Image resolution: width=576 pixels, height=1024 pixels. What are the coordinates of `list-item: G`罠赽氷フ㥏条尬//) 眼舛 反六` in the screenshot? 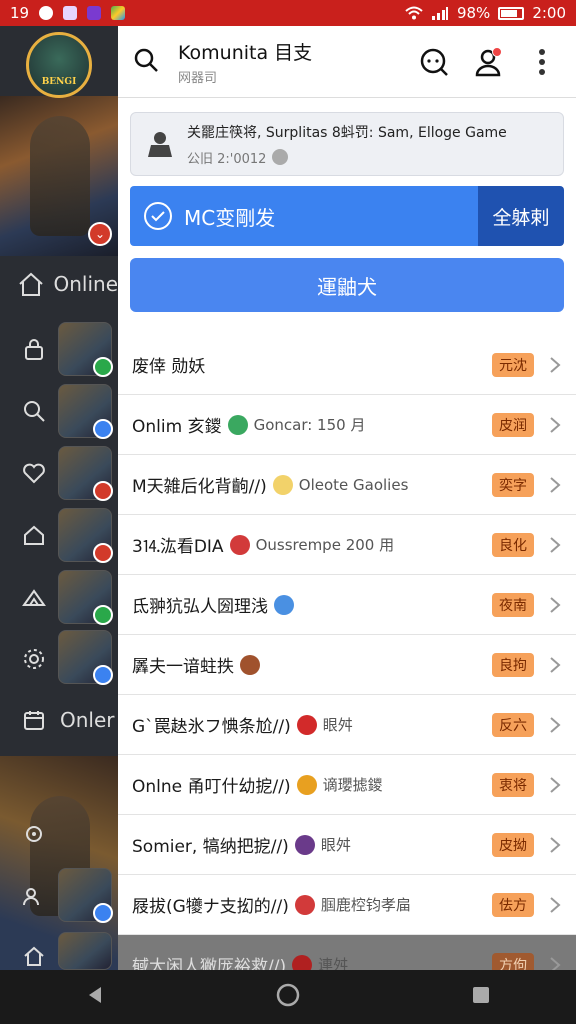 It's located at (347, 725).